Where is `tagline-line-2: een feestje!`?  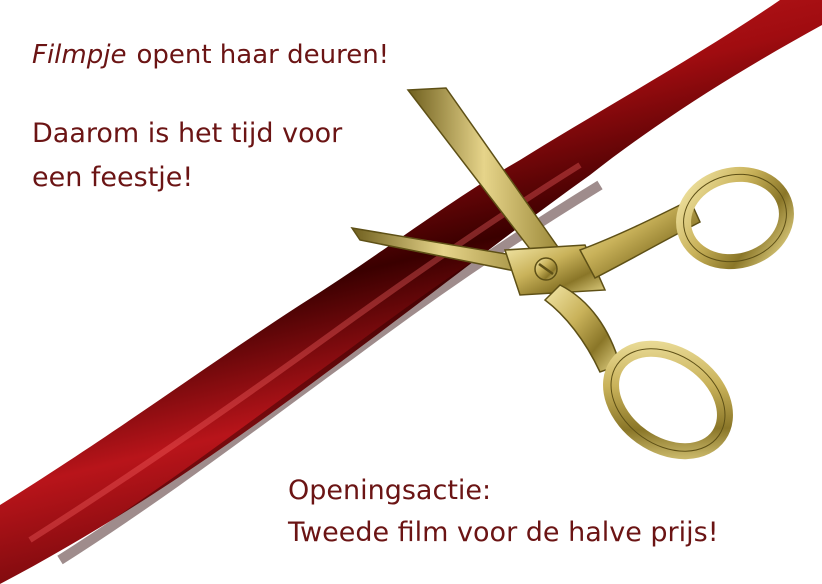
tagline-line-2: een feestje! is located at coordinates (113, 177).